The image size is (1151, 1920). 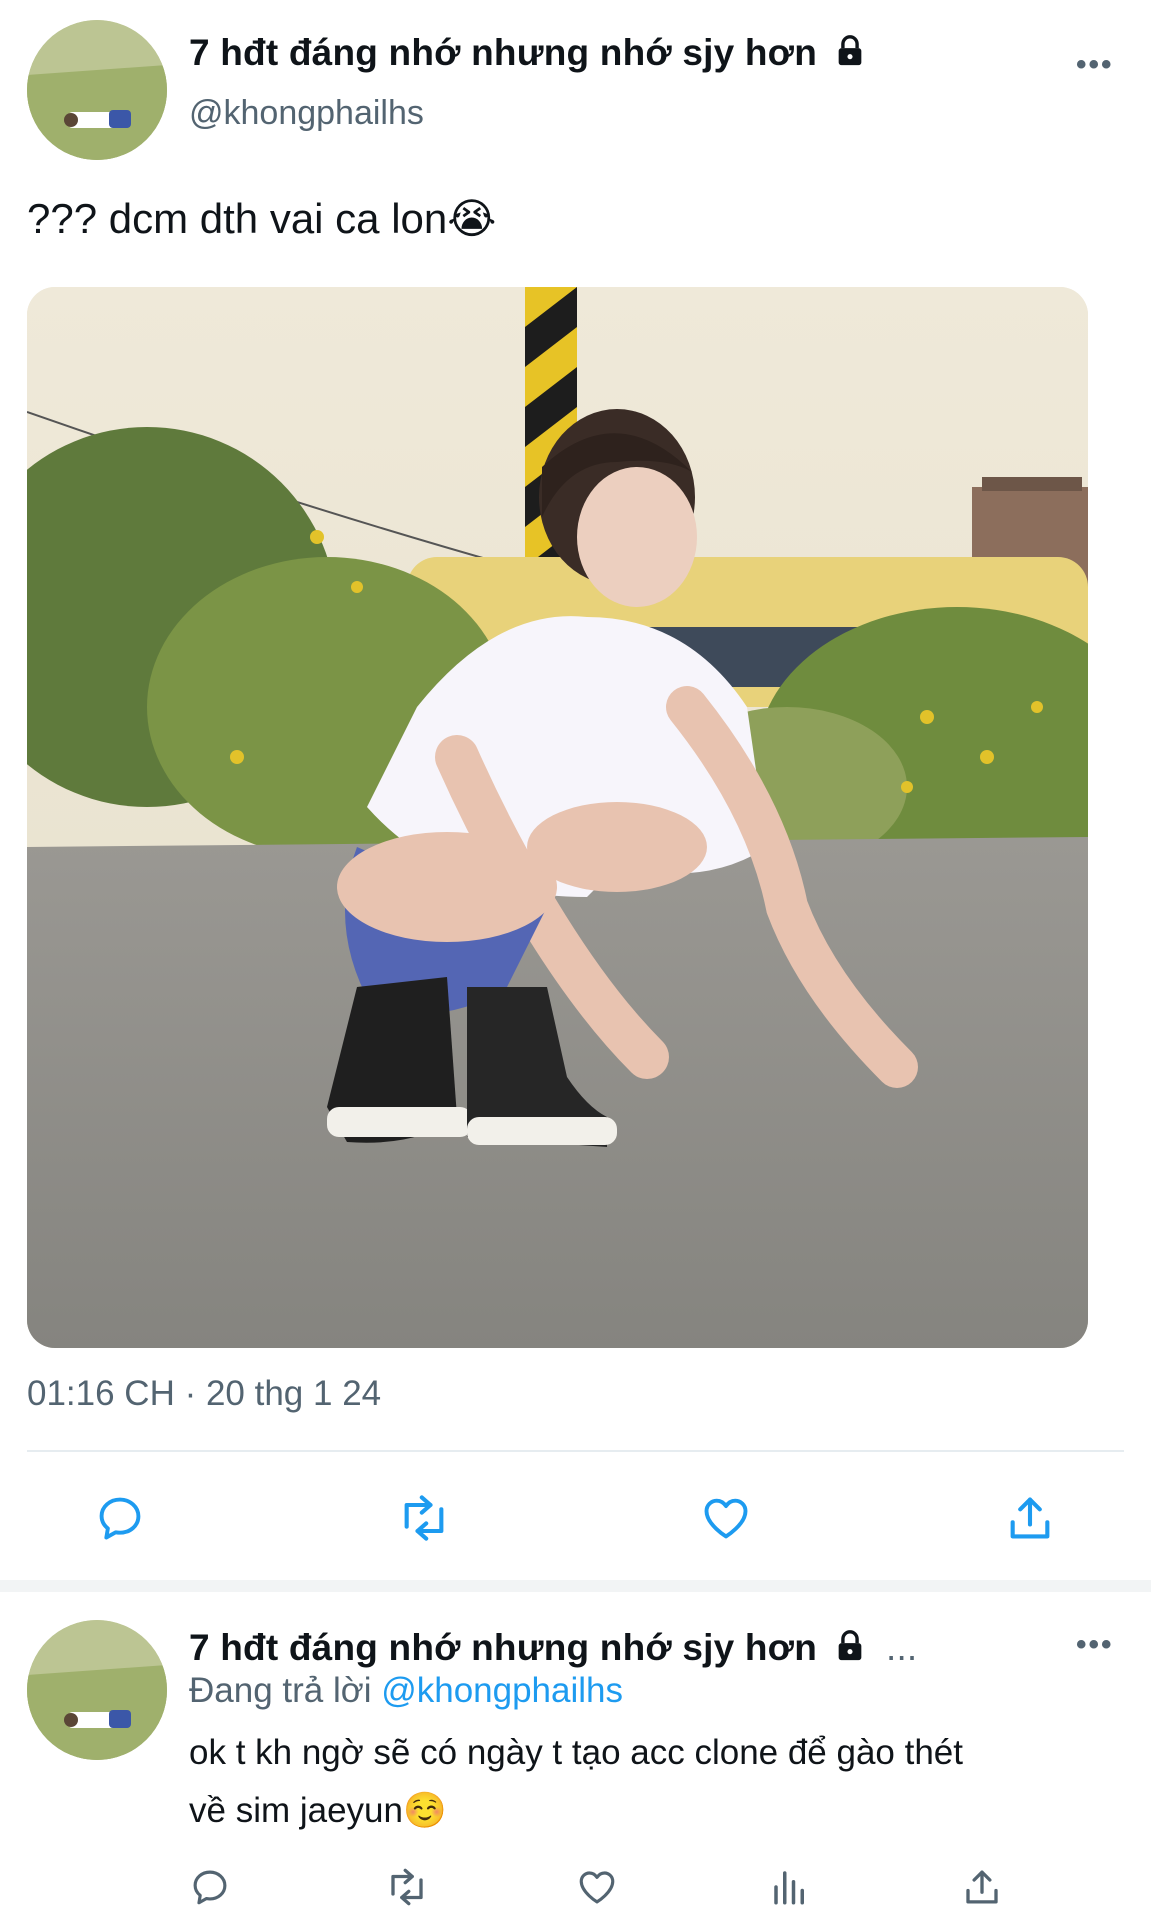 I want to click on reply-like-button, so click(x=597, y=1893).